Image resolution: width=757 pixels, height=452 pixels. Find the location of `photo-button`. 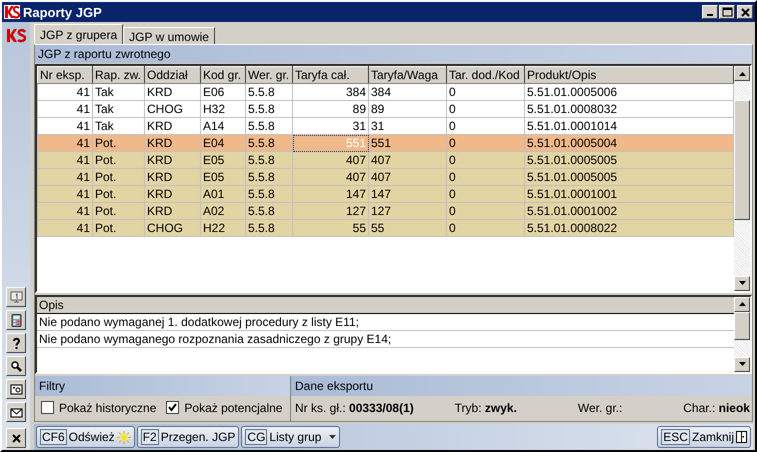

photo-button is located at coordinates (16, 389).